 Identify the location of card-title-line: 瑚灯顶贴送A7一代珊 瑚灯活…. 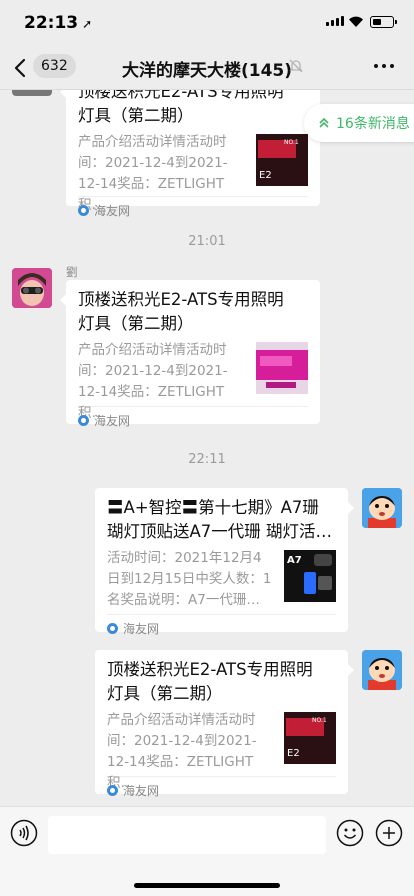
(220, 531).